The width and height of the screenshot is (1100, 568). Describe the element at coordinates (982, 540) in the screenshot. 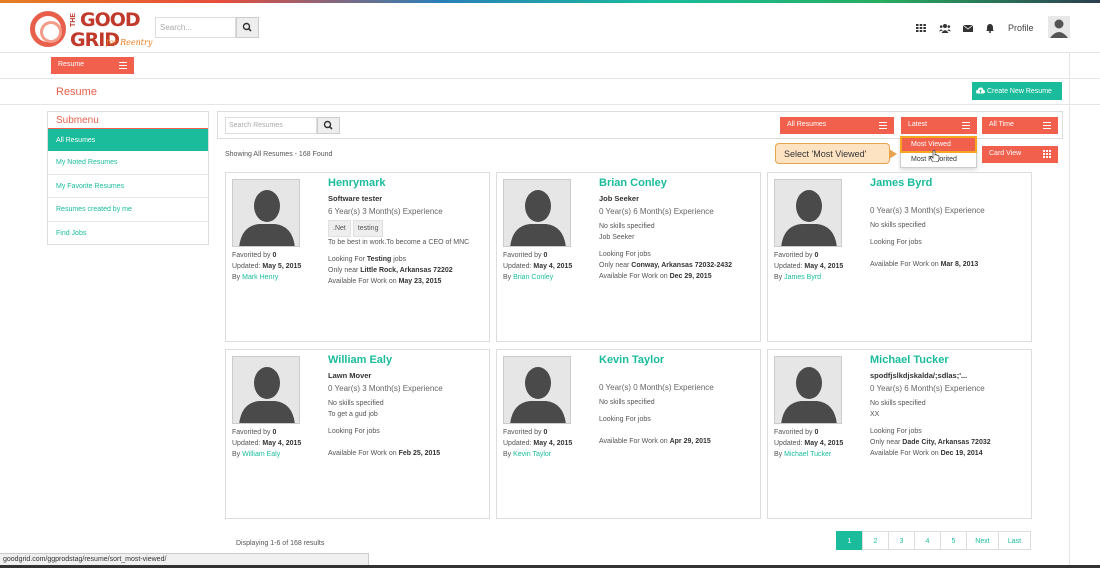

I see `next-page-button: Next` at that location.